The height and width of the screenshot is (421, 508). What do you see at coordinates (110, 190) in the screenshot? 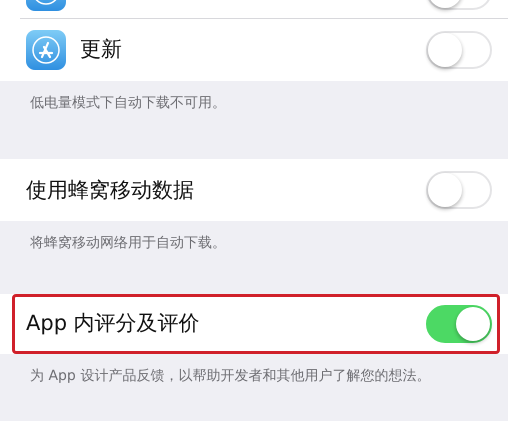
I see `setting-label: 使用蜂窝移动数据` at bounding box center [110, 190].